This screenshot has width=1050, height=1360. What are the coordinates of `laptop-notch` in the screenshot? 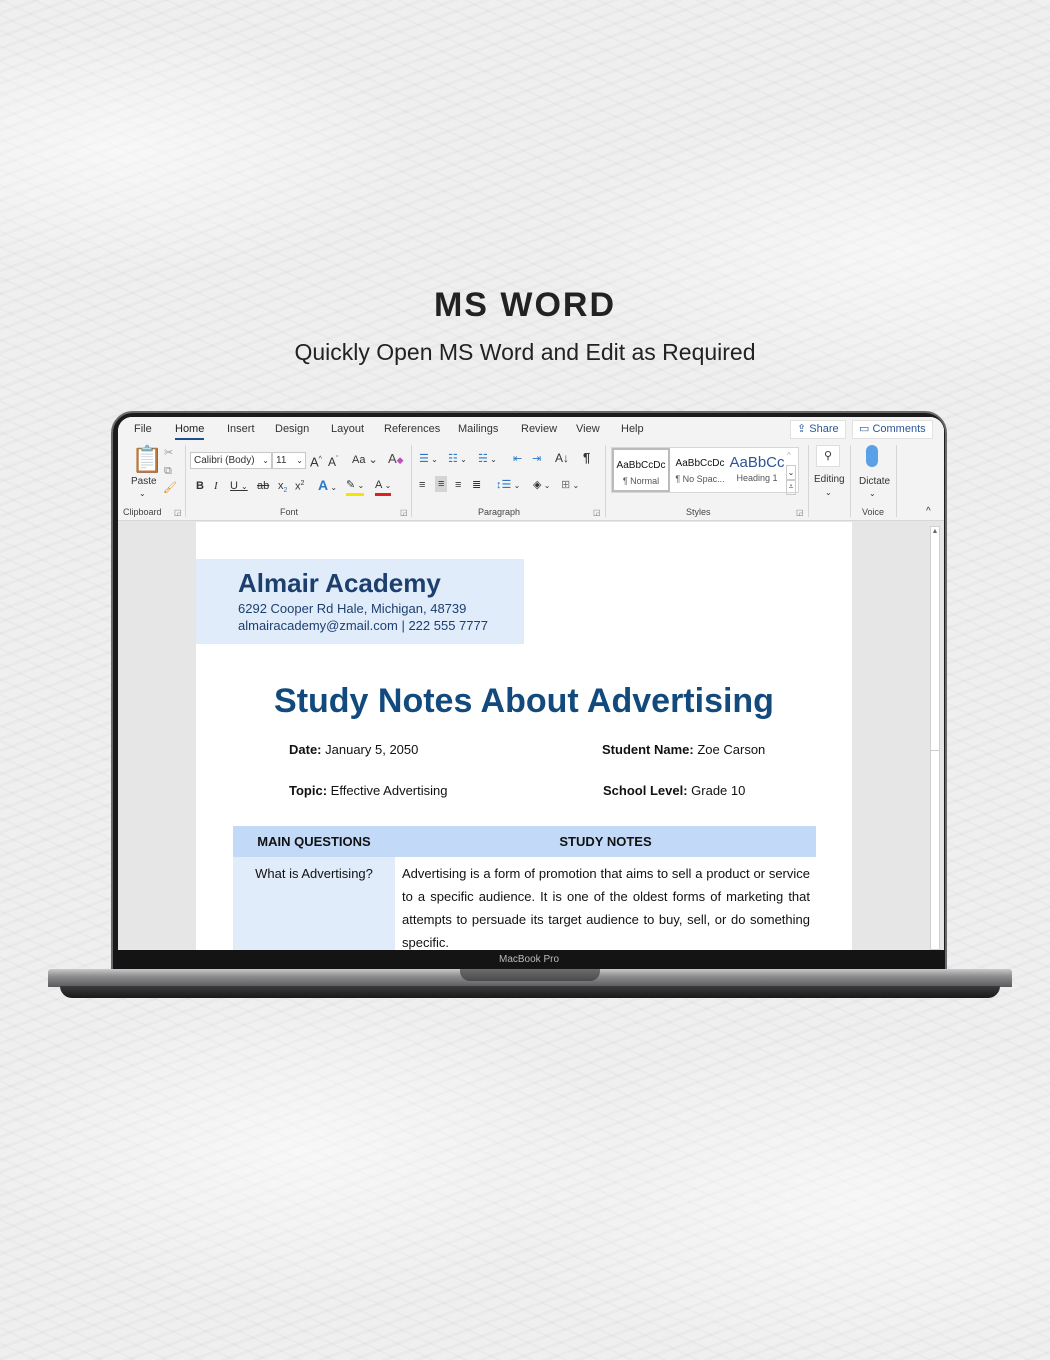 It's located at (530, 975).